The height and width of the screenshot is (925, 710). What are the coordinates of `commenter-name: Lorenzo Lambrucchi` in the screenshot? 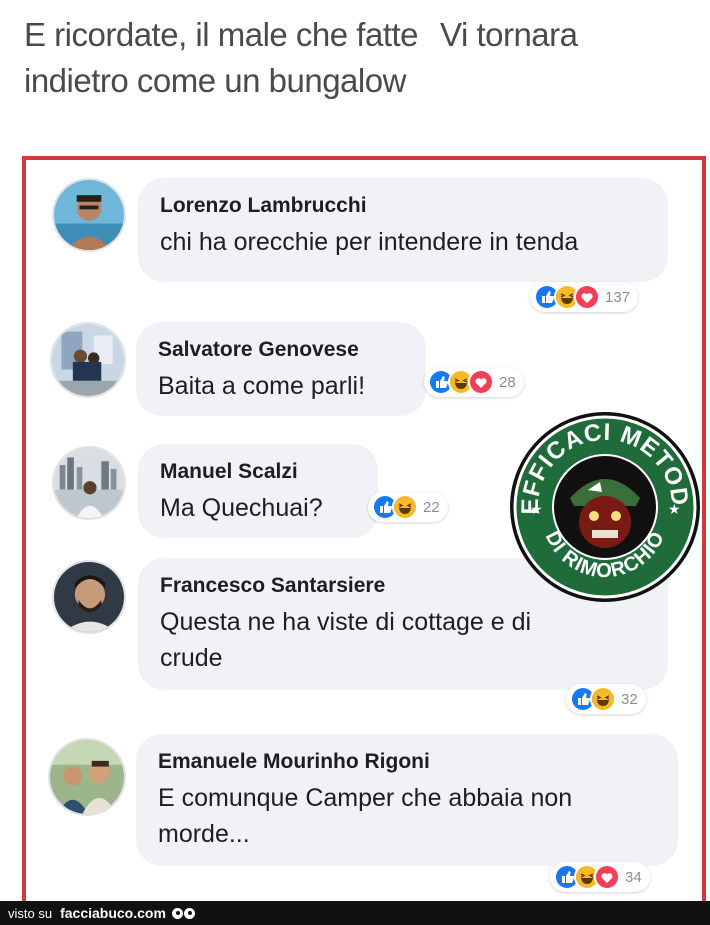 It's located at (403, 206).